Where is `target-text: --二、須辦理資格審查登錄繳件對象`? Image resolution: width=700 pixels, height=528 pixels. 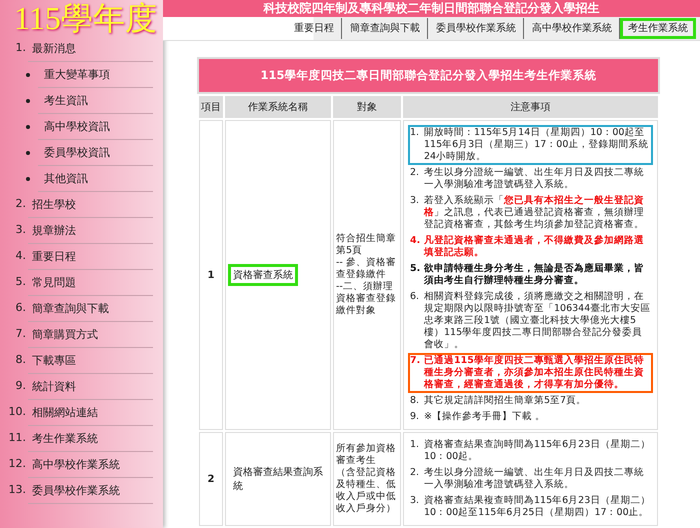 target-text: --二、須辦理資格審查登錄繳件對象 is located at coordinates (366, 299).